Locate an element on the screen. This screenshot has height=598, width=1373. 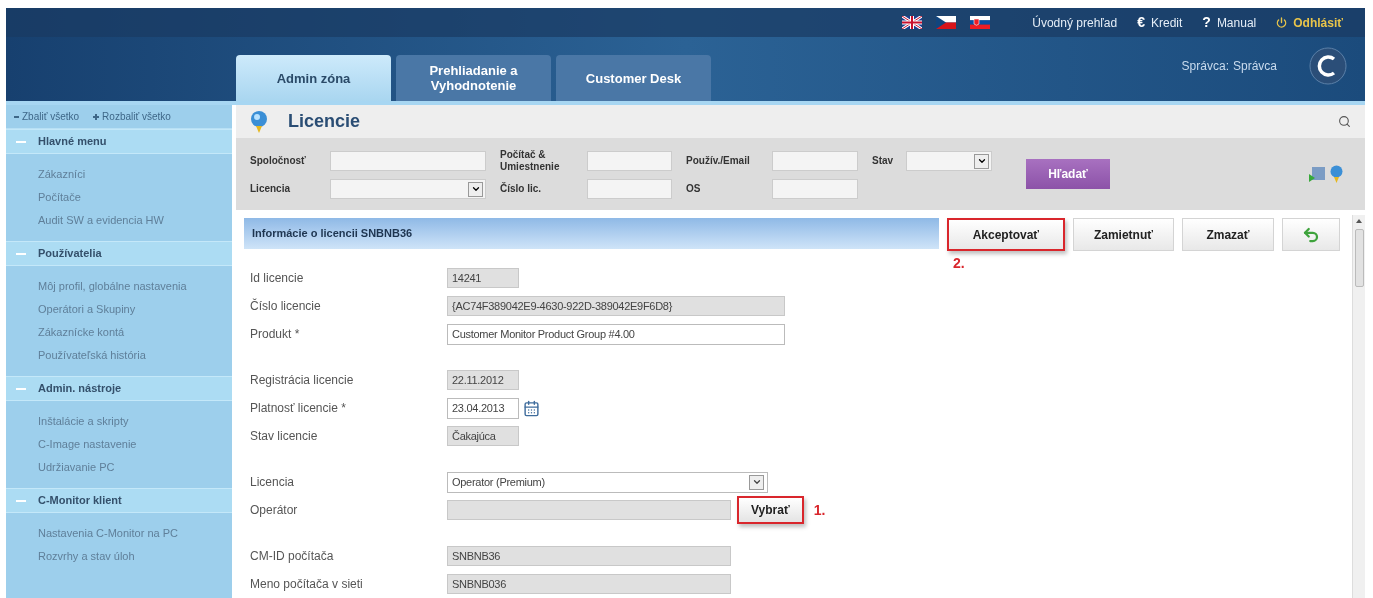
readonly-field: SNBNB36 is located at coordinates (589, 556).